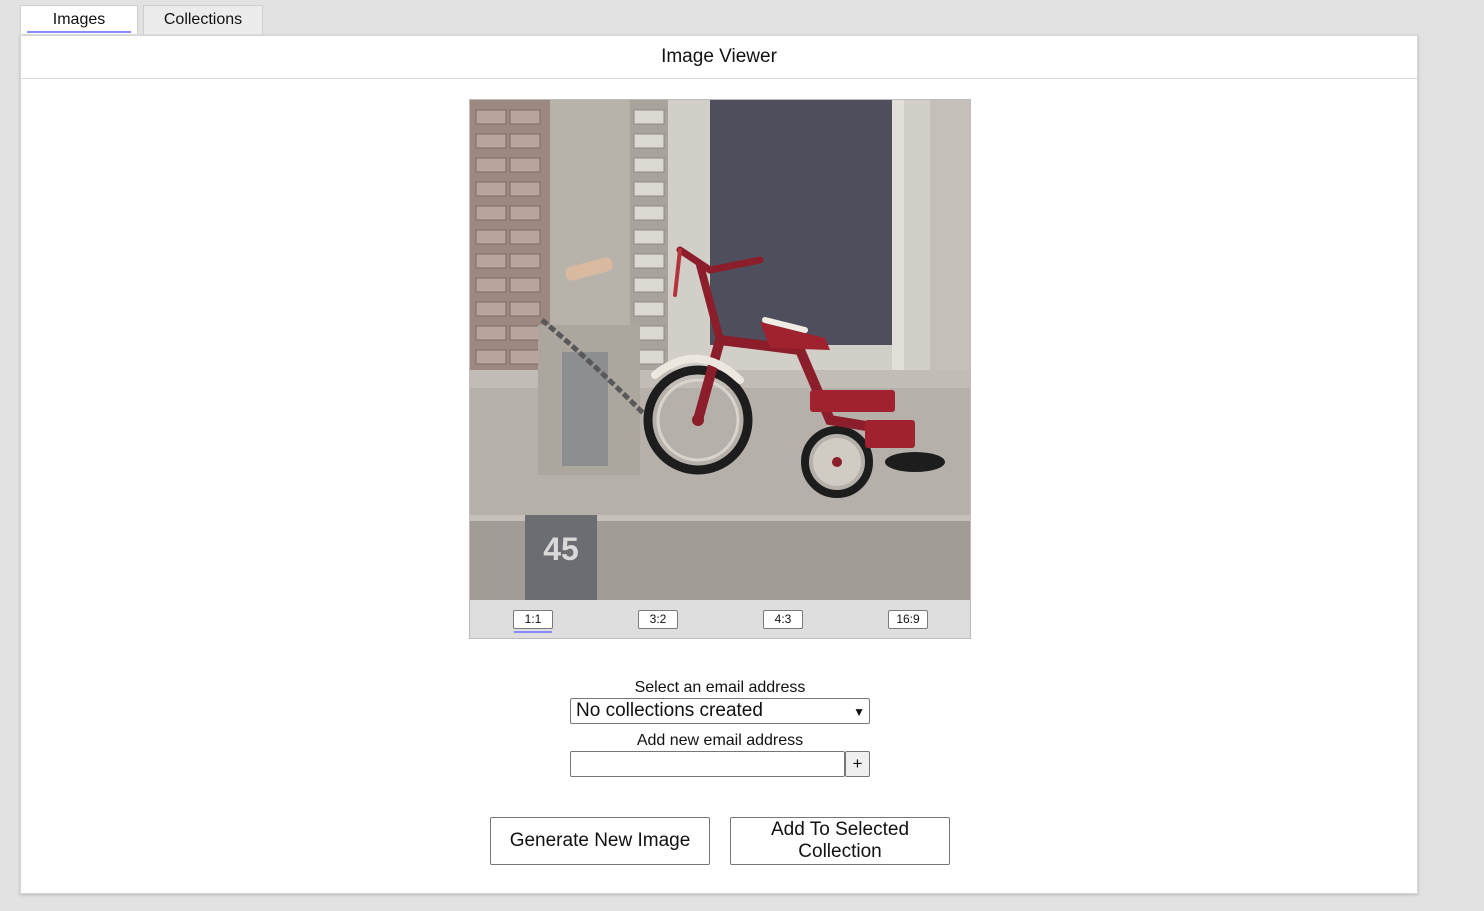 Image resolution: width=1484 pixels, height=911 pixels. What do you see at coordinates (783, 619) in the screenshot?
I see `ratio-button-4-3: 4:3` at bounding box center [783, 619].